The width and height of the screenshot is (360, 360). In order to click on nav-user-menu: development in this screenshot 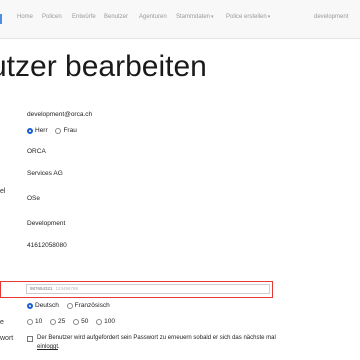, I will do `click(331, 17)`.